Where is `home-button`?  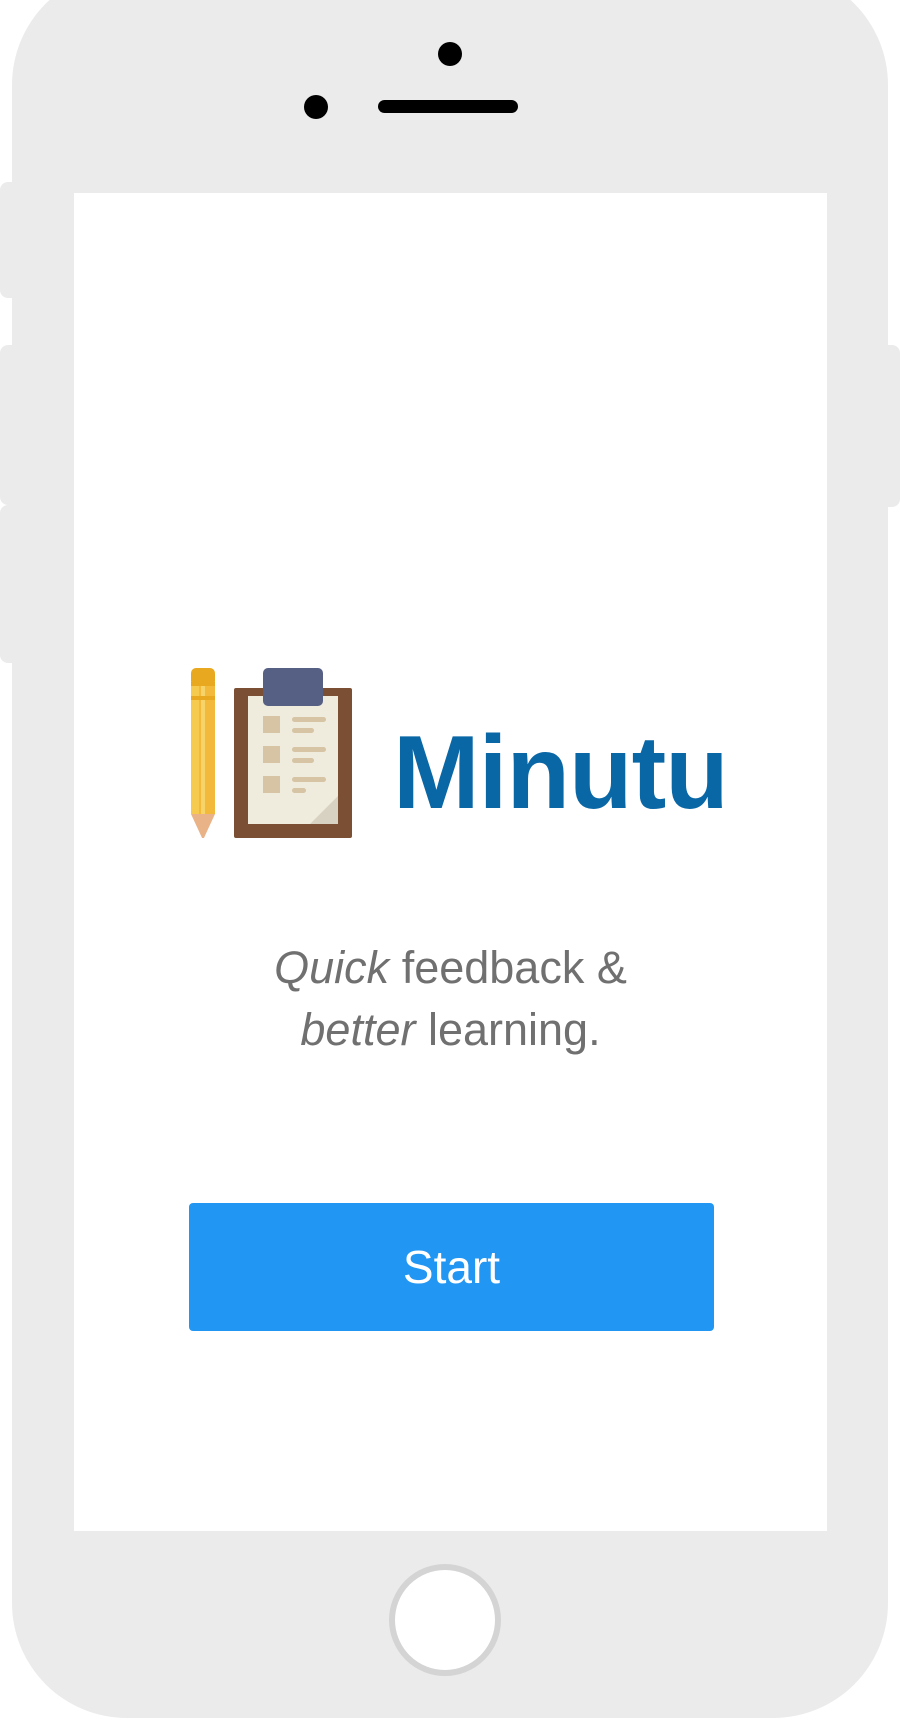
home-button is located at coordinates (445, 1620).